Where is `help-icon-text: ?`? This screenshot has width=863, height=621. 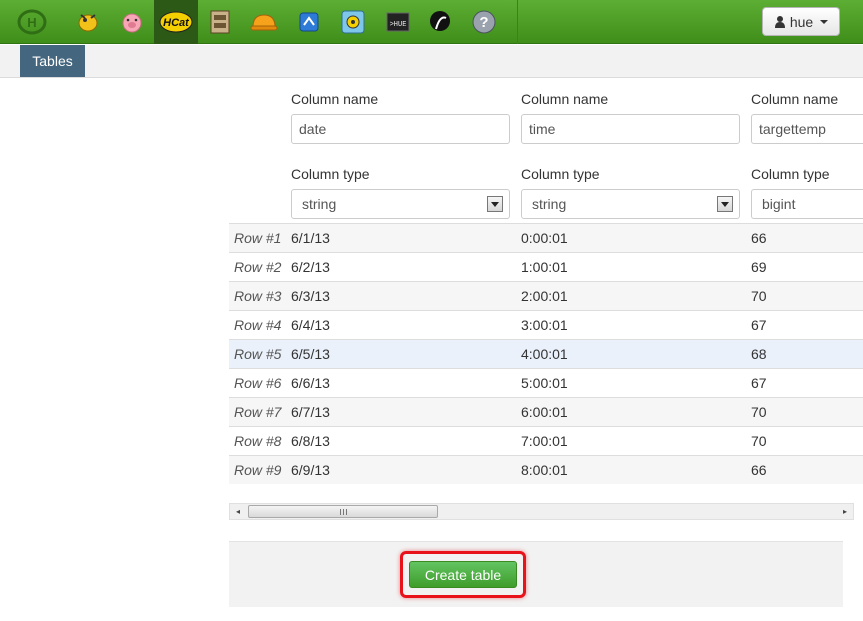 help-icon-text: ? is located at coordinates (483, 22).